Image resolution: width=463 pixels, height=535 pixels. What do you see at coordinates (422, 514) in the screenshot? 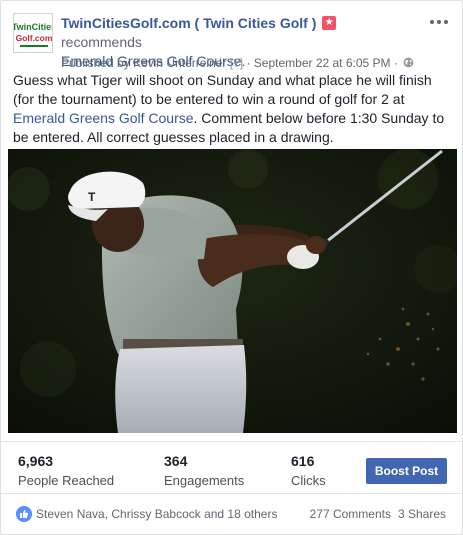
I see `shares-count: 3 Shares` at bounding box center [422, 514].